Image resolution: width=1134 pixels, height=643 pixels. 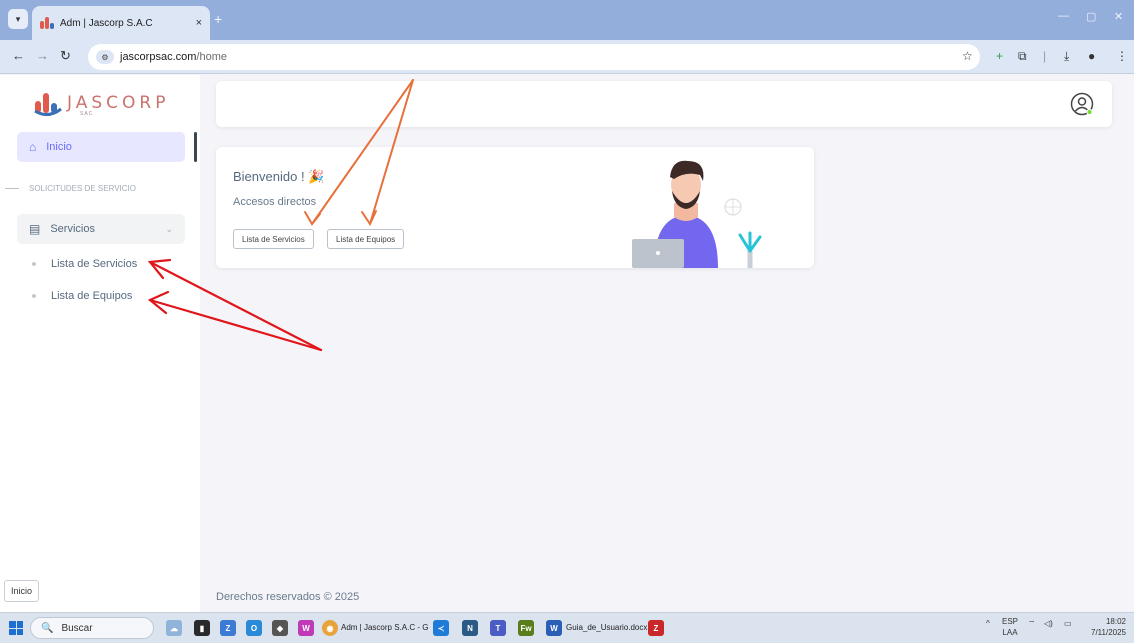 I want to click on outlook-icon: O, so click(x=254, y=628).